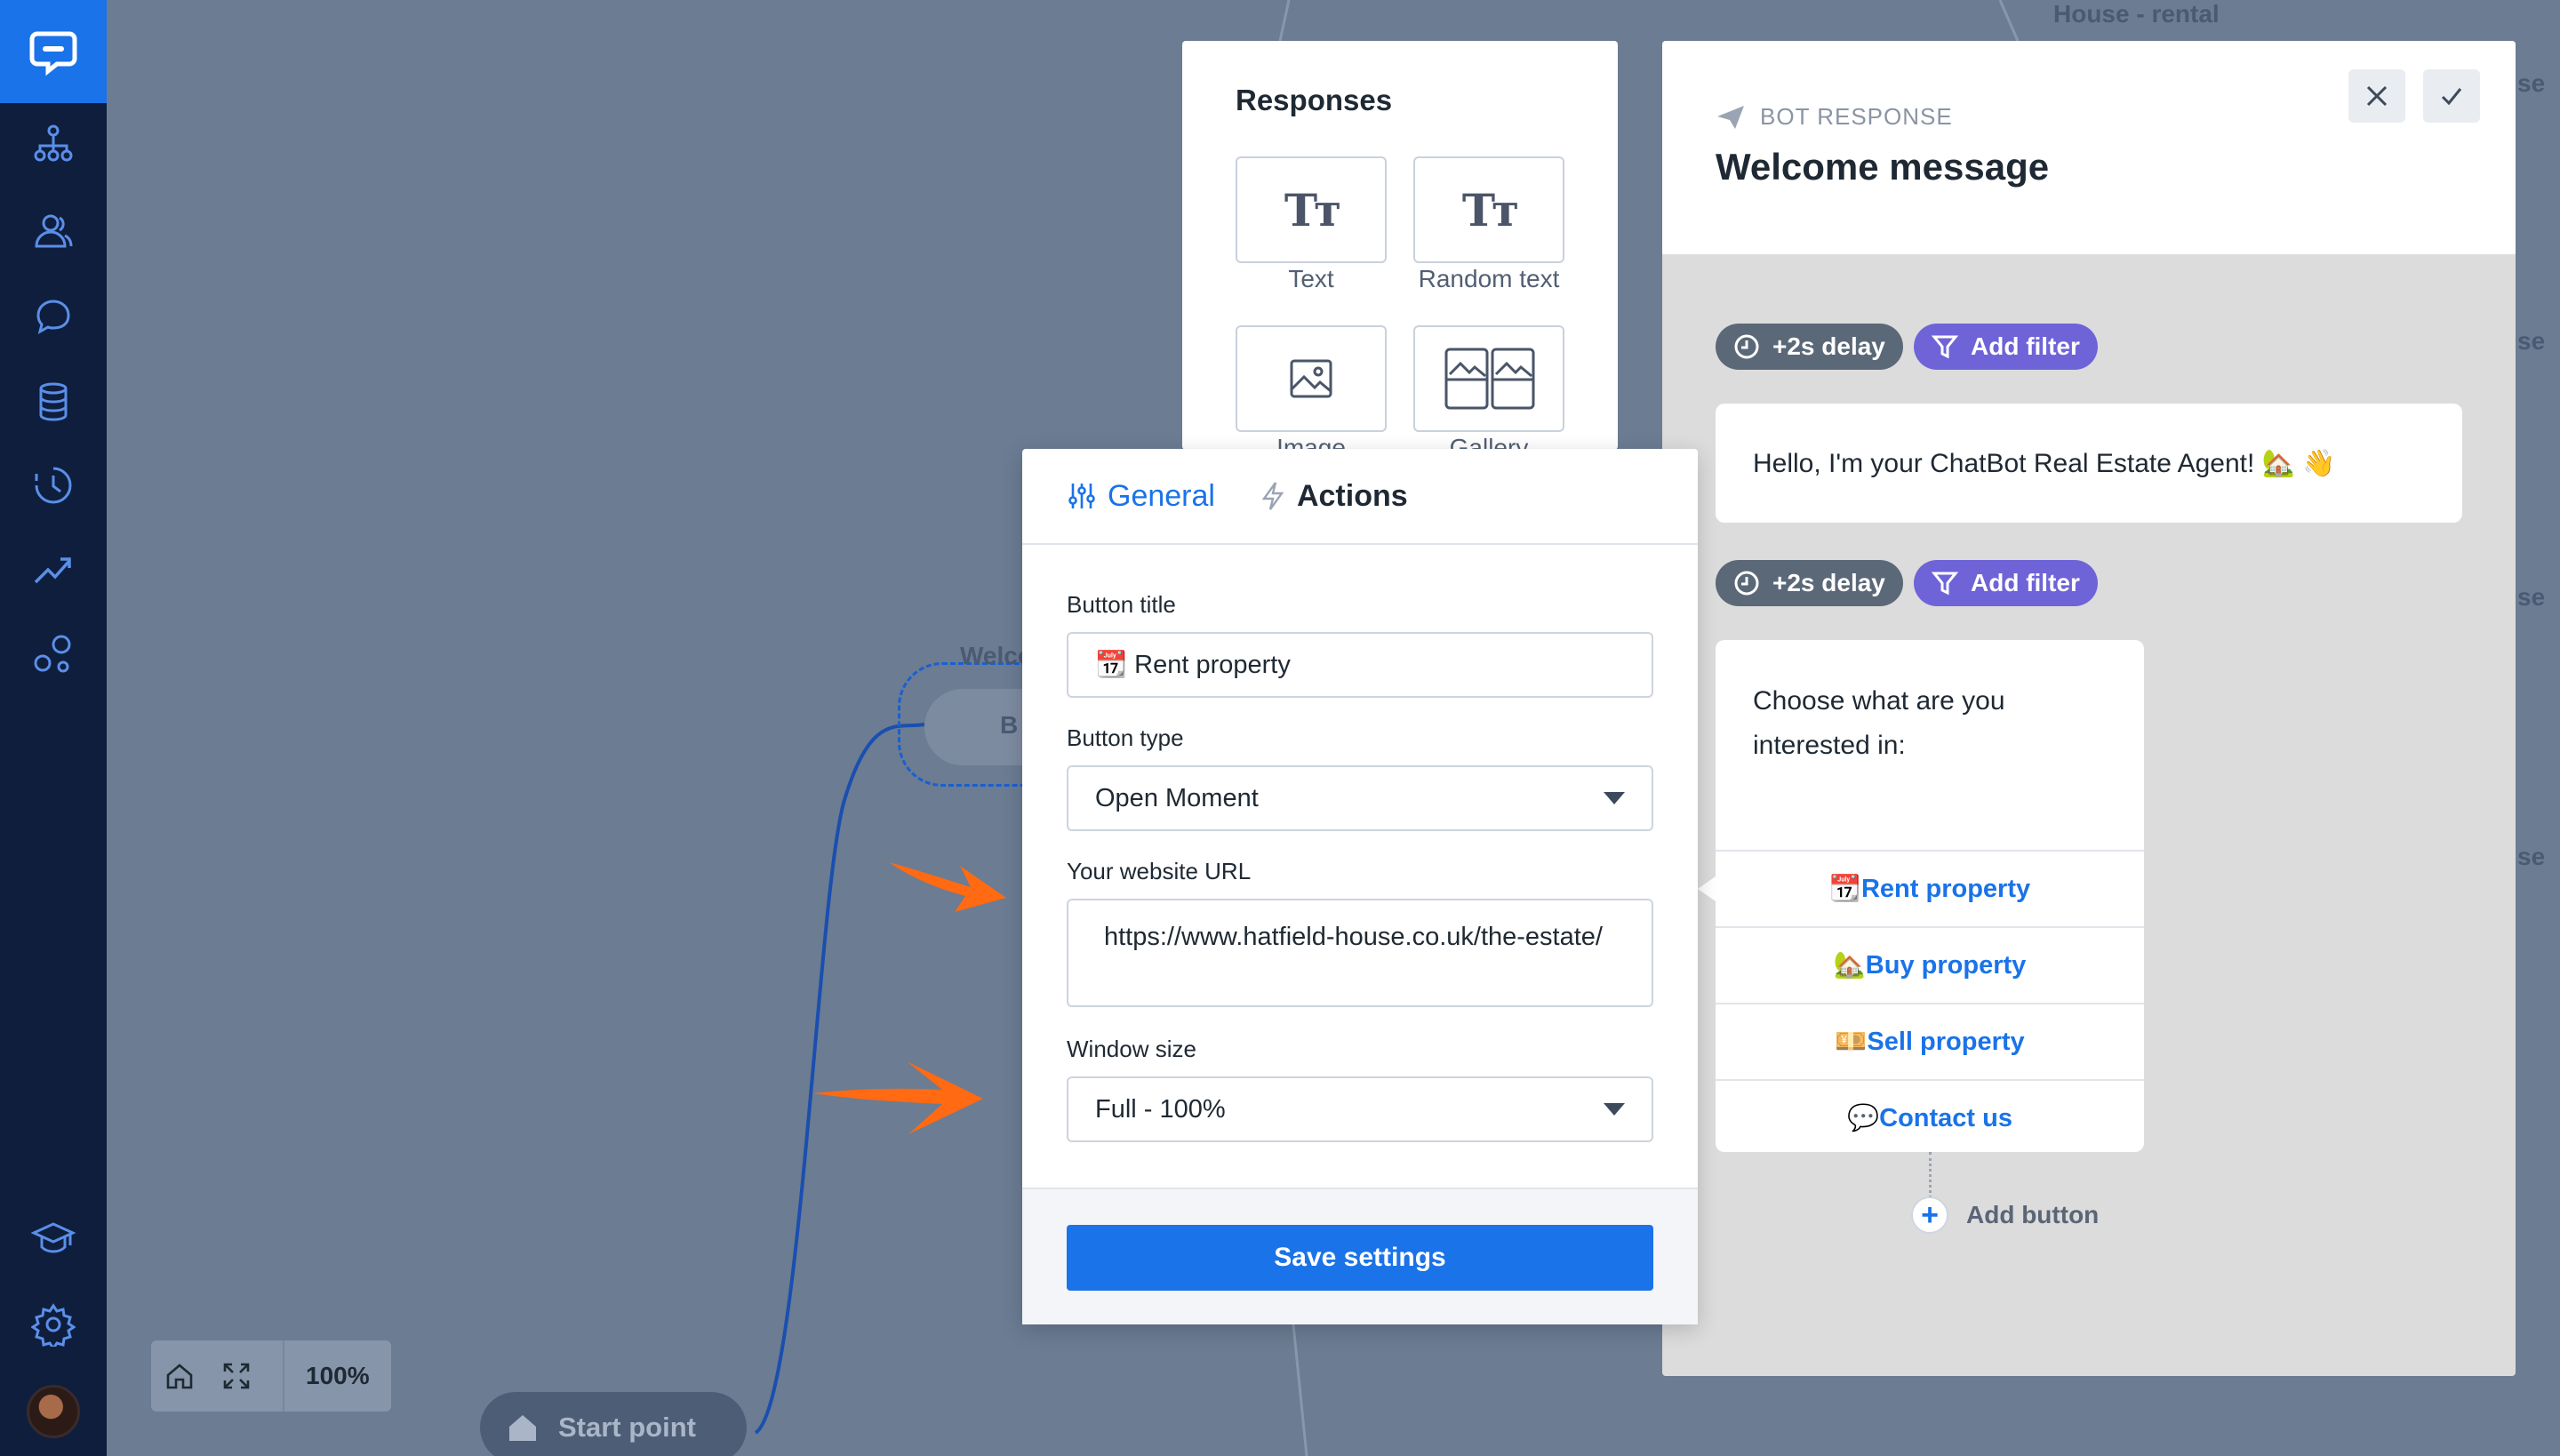 The height and width of the screenshot is (1456, 2560). I want to click on close-icon, so click(2377, 96).